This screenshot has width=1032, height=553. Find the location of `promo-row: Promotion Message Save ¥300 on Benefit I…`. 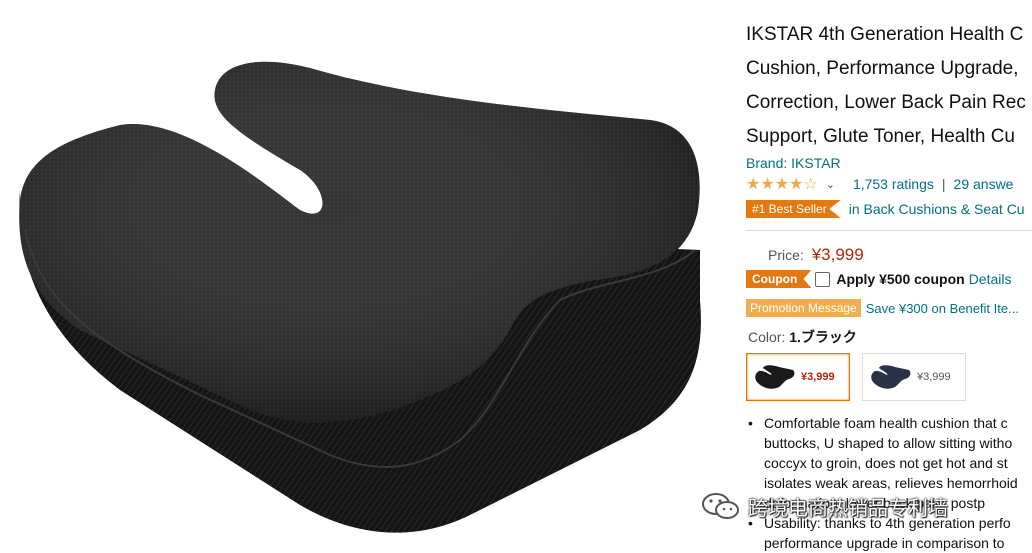

promo-row: Promotion Message Save ¥300 on Benefit I… is located at coordinates (882, 308).